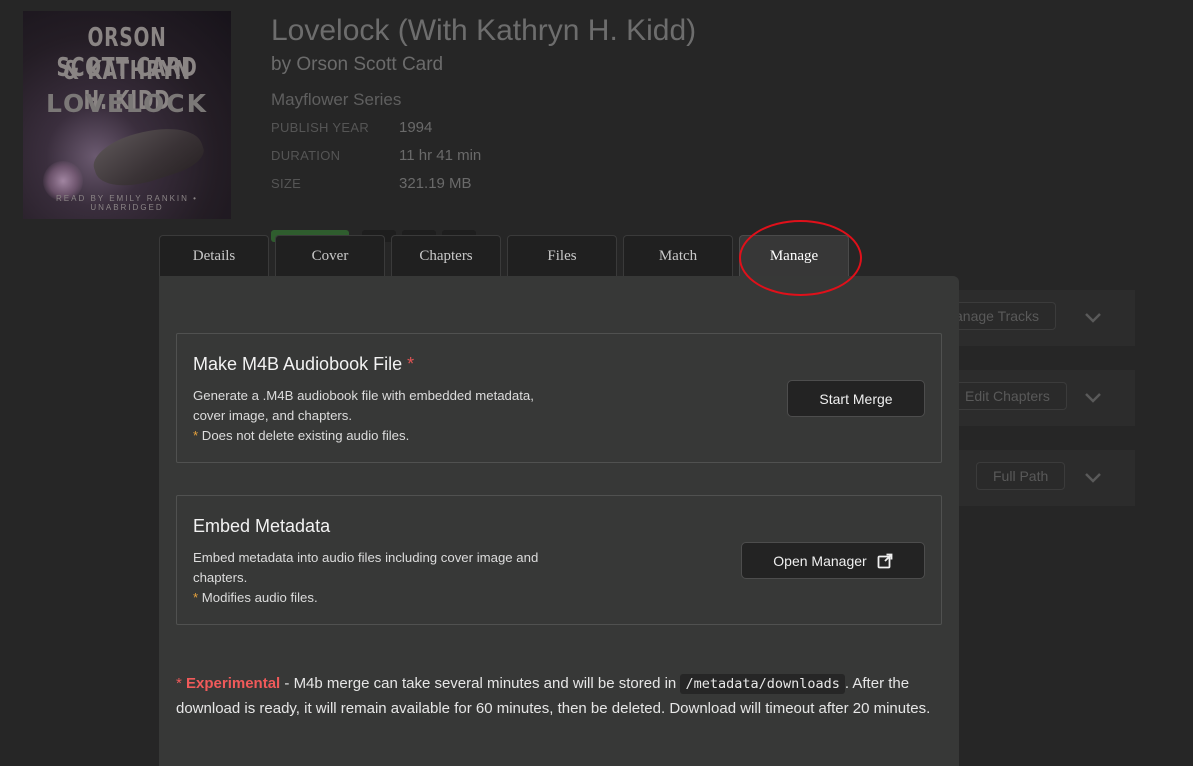 This screenshot has height=766, width=1193. What do you see at coordinates (411, 364) in the screenshot?
I see `required-mark: *` at bounding box center [411, 364].